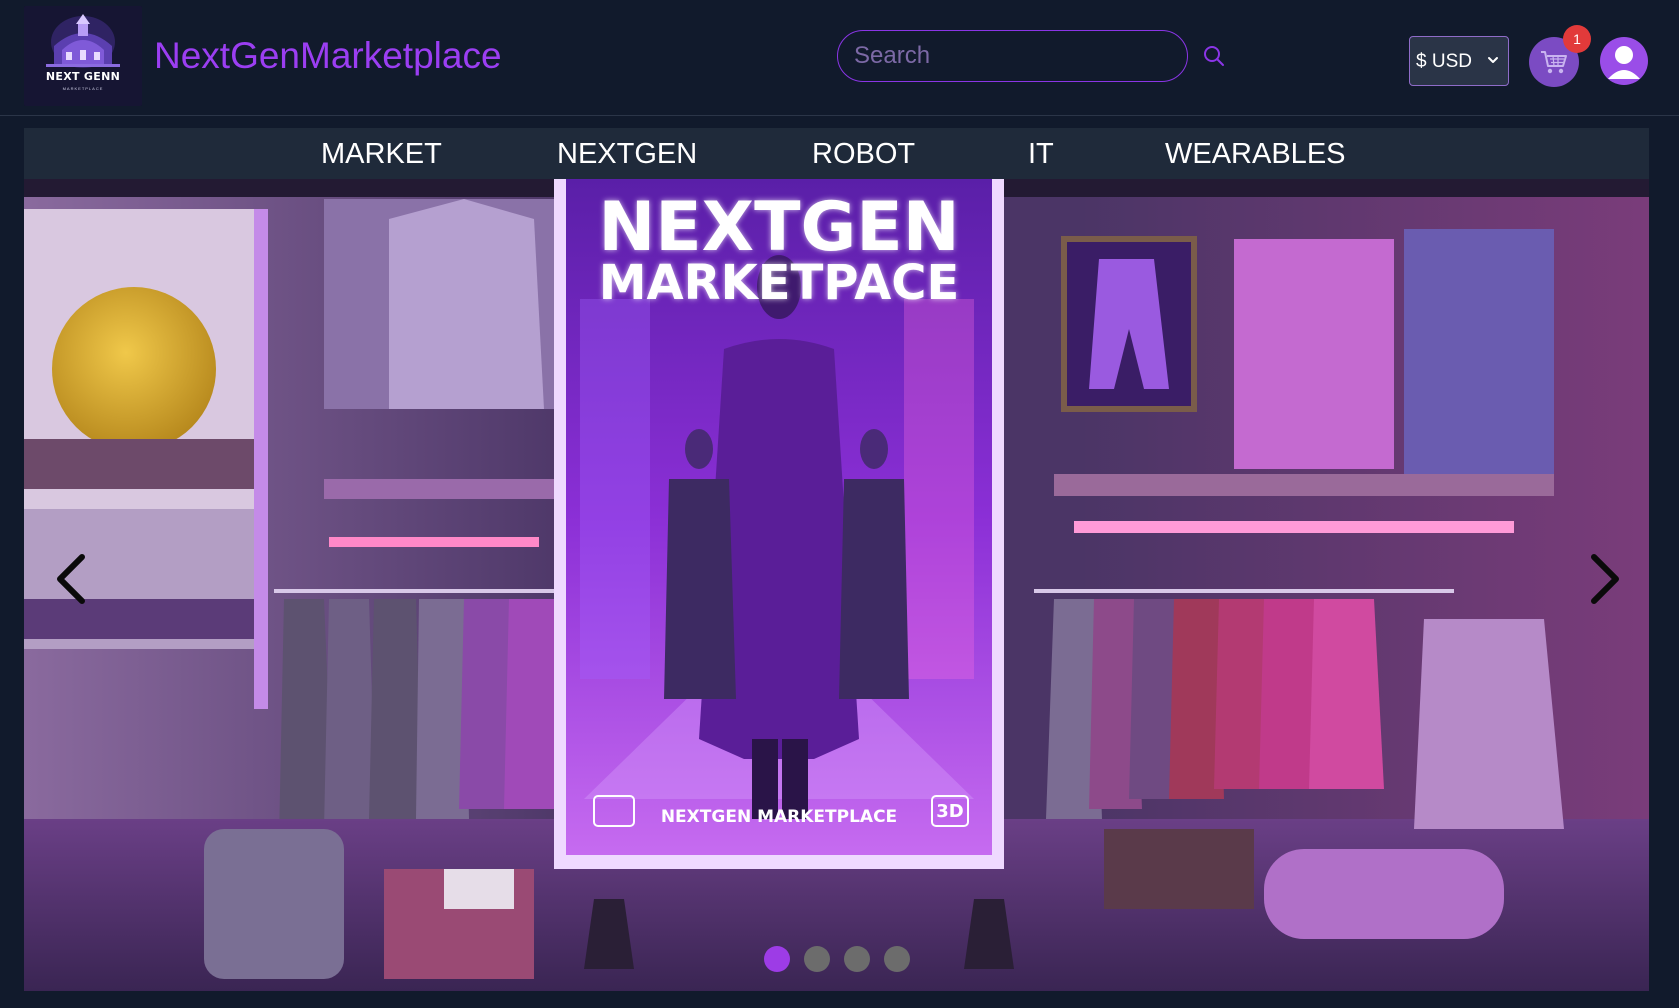  I want to click on carousel-next-button, so click(1604, 579).